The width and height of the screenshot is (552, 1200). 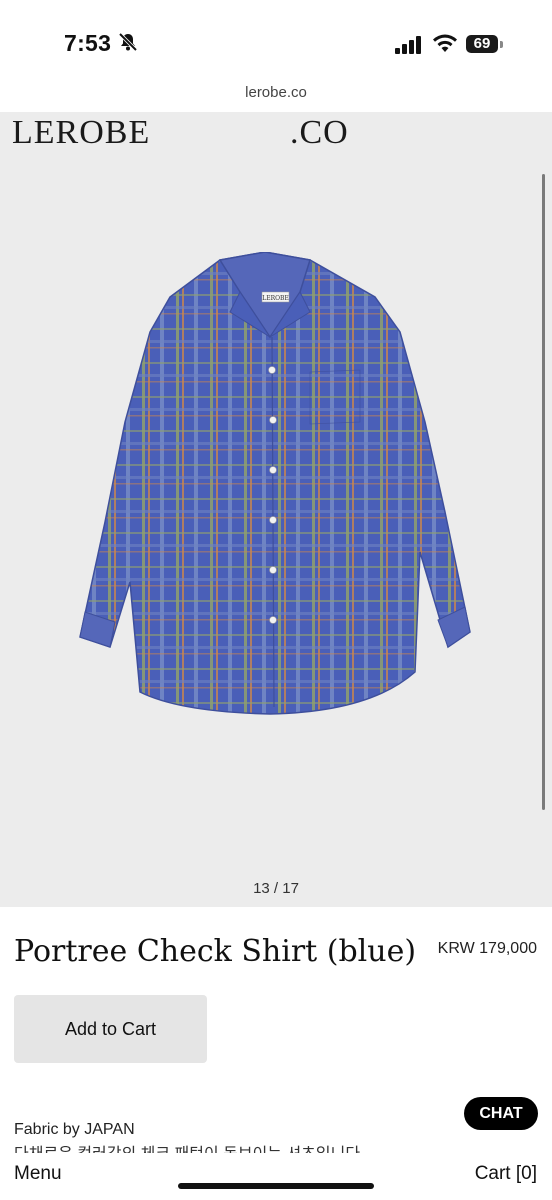 I want to click on add-to-cart-button: Add to Cart, so click(x=110, y=1029).